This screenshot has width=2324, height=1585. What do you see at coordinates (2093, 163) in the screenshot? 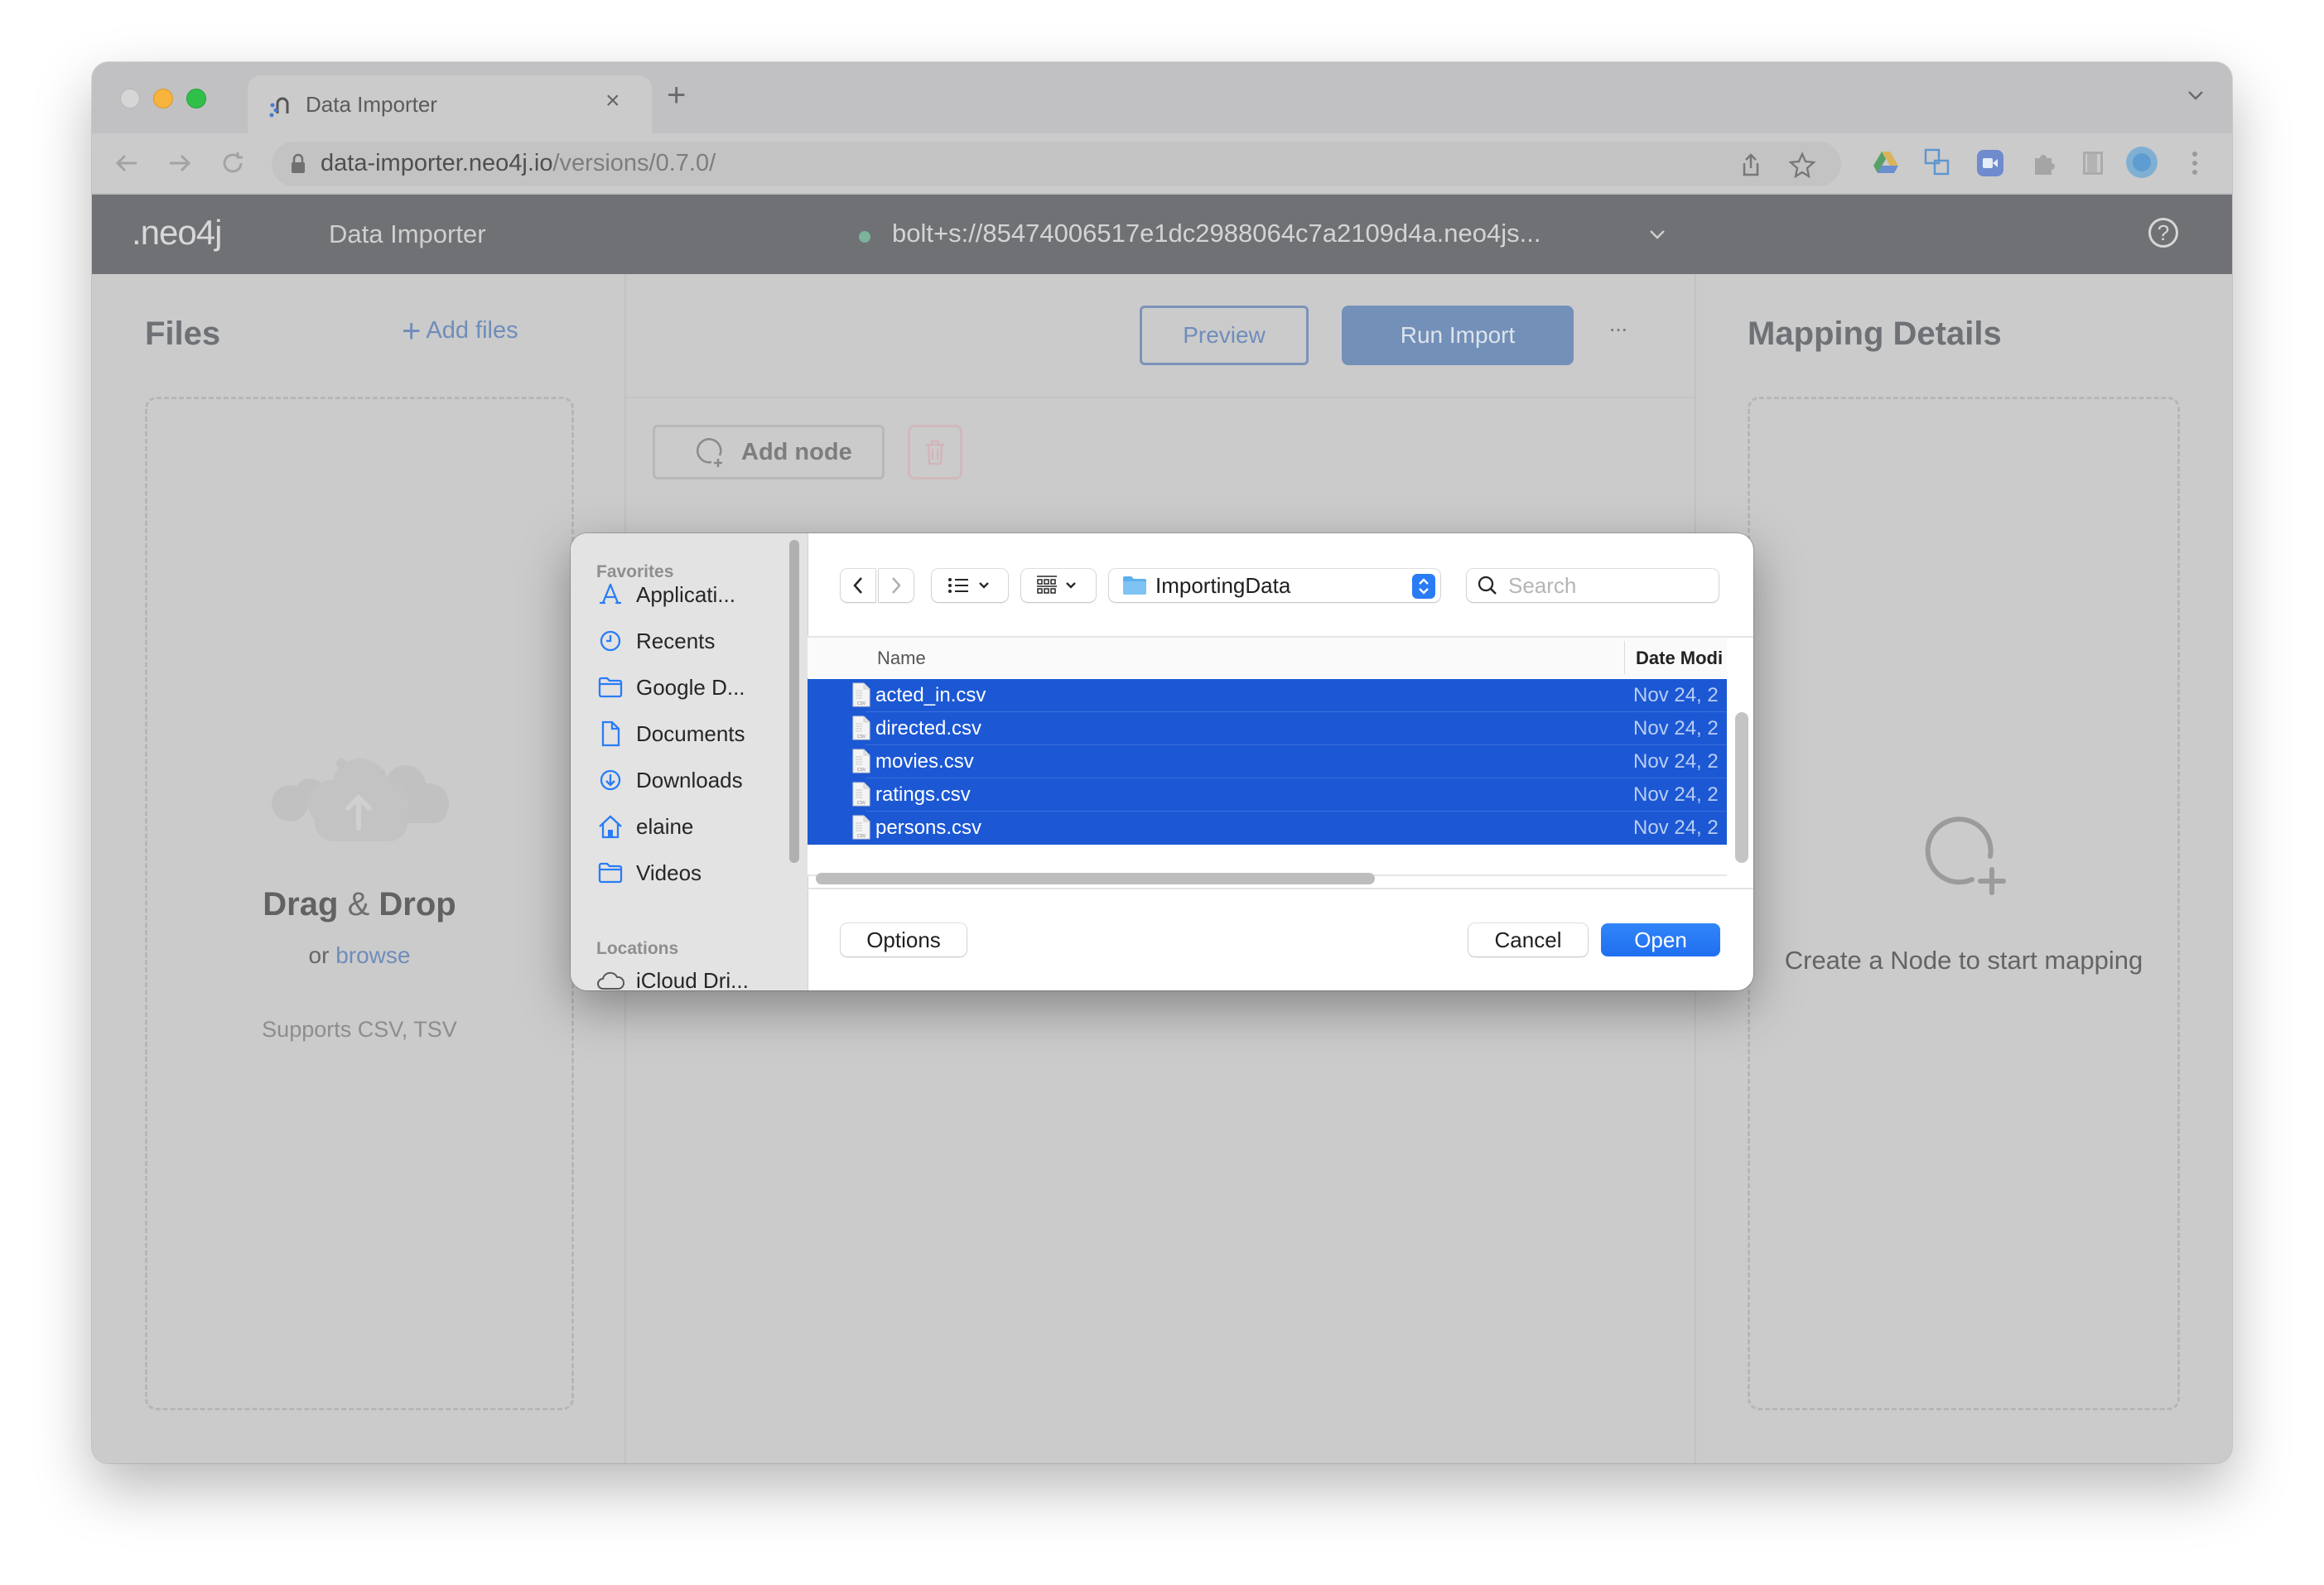
I see `side-panel-icon` at bounding box center [2093, 163].